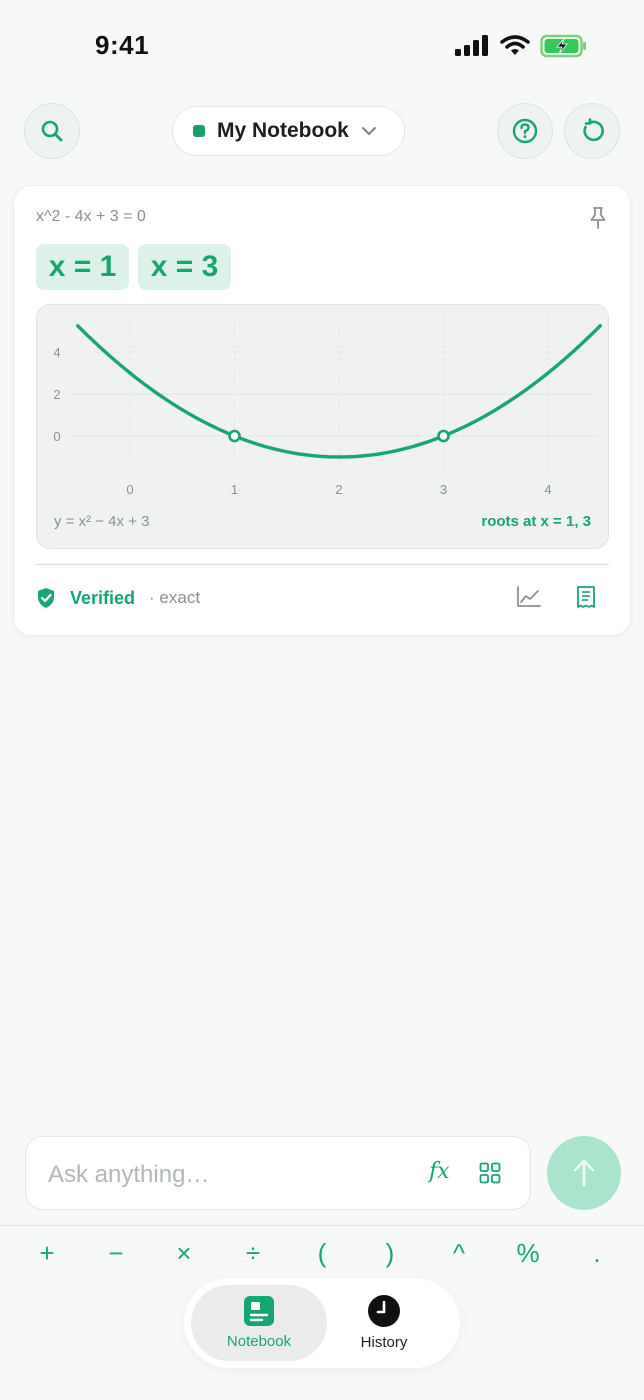 The height and width of the screenshot is (1400, 644). I want to click on x-tick-label: 4, so click(547, 489).